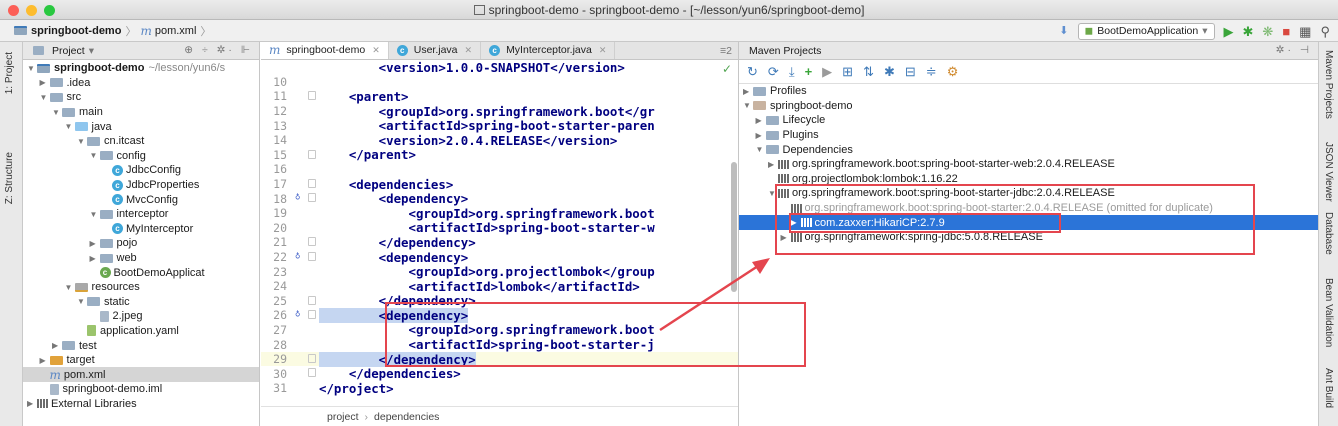 This screenshot has width=1338, height=426. Describe the element at coordinates (752, 72) in the screenshot. I see `reimport-icon: ↻` at that location.